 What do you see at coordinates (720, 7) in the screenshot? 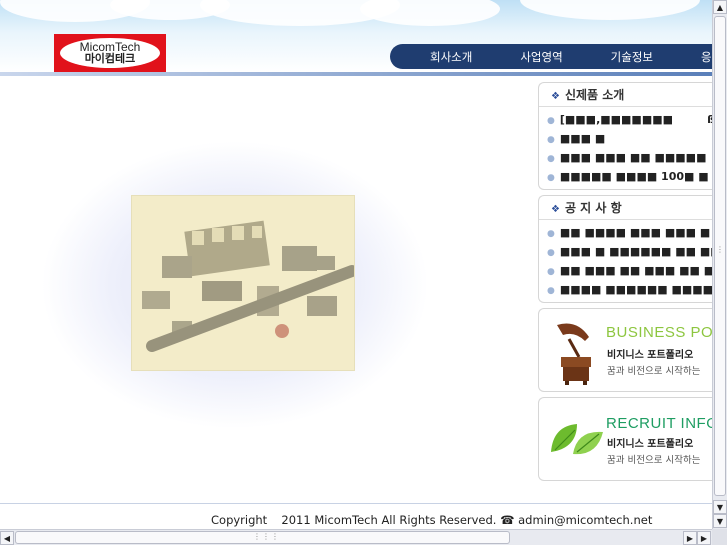
I see `scroll-up-button: ▲` at bounding box center [720, 7].